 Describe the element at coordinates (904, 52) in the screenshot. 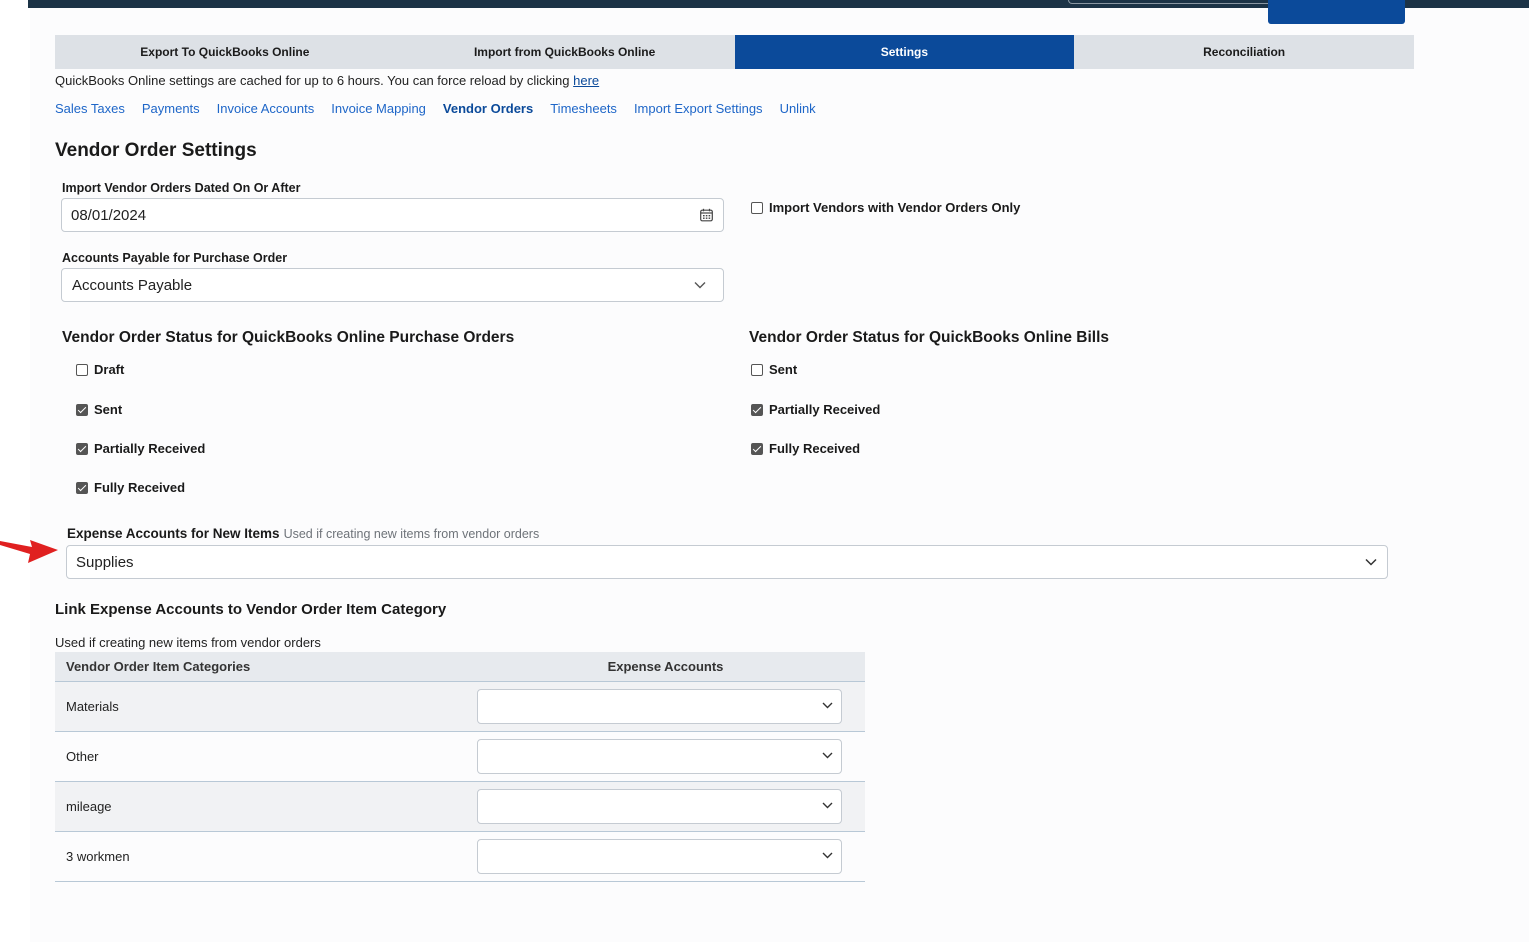

I see `tab-settings: Settings` at that location.